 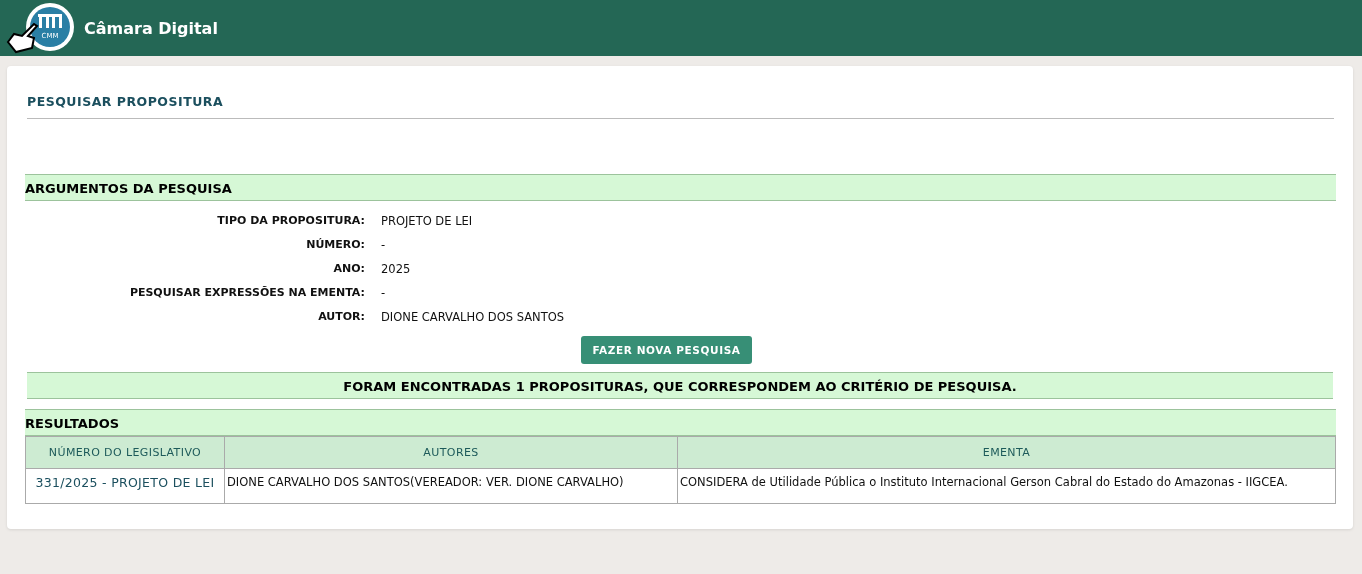 What do you see at coordinates (680, 102) in the screenshot?
I see `page-title: PESQUISAR PROPOSITURA` at bounding box center [680, 102].